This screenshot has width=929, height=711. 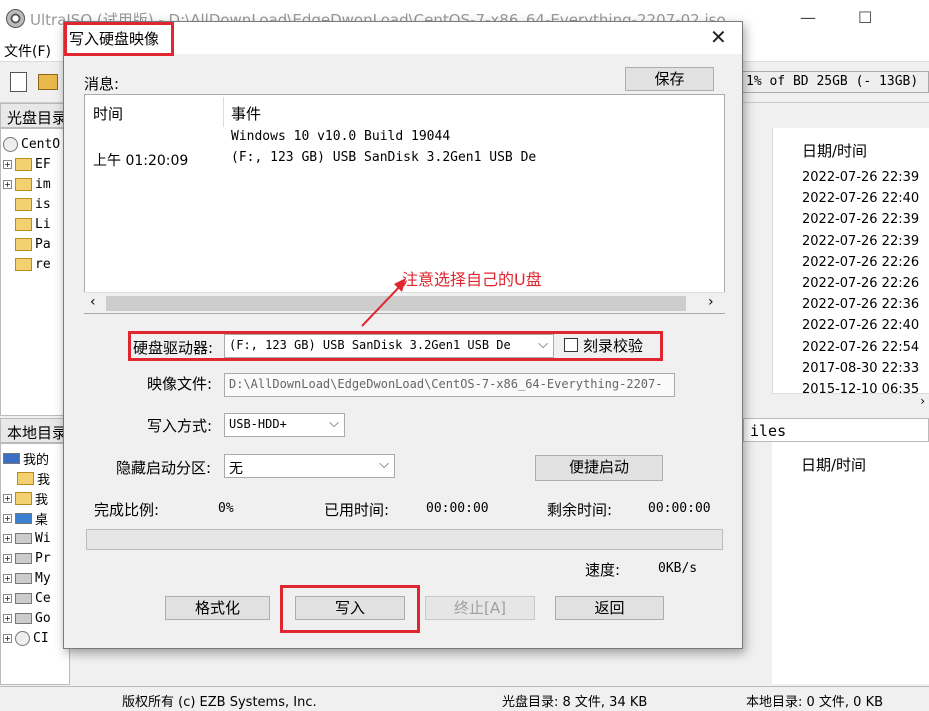 I want to click on speed-value: 0KB/s, so click(x=678, y=568).